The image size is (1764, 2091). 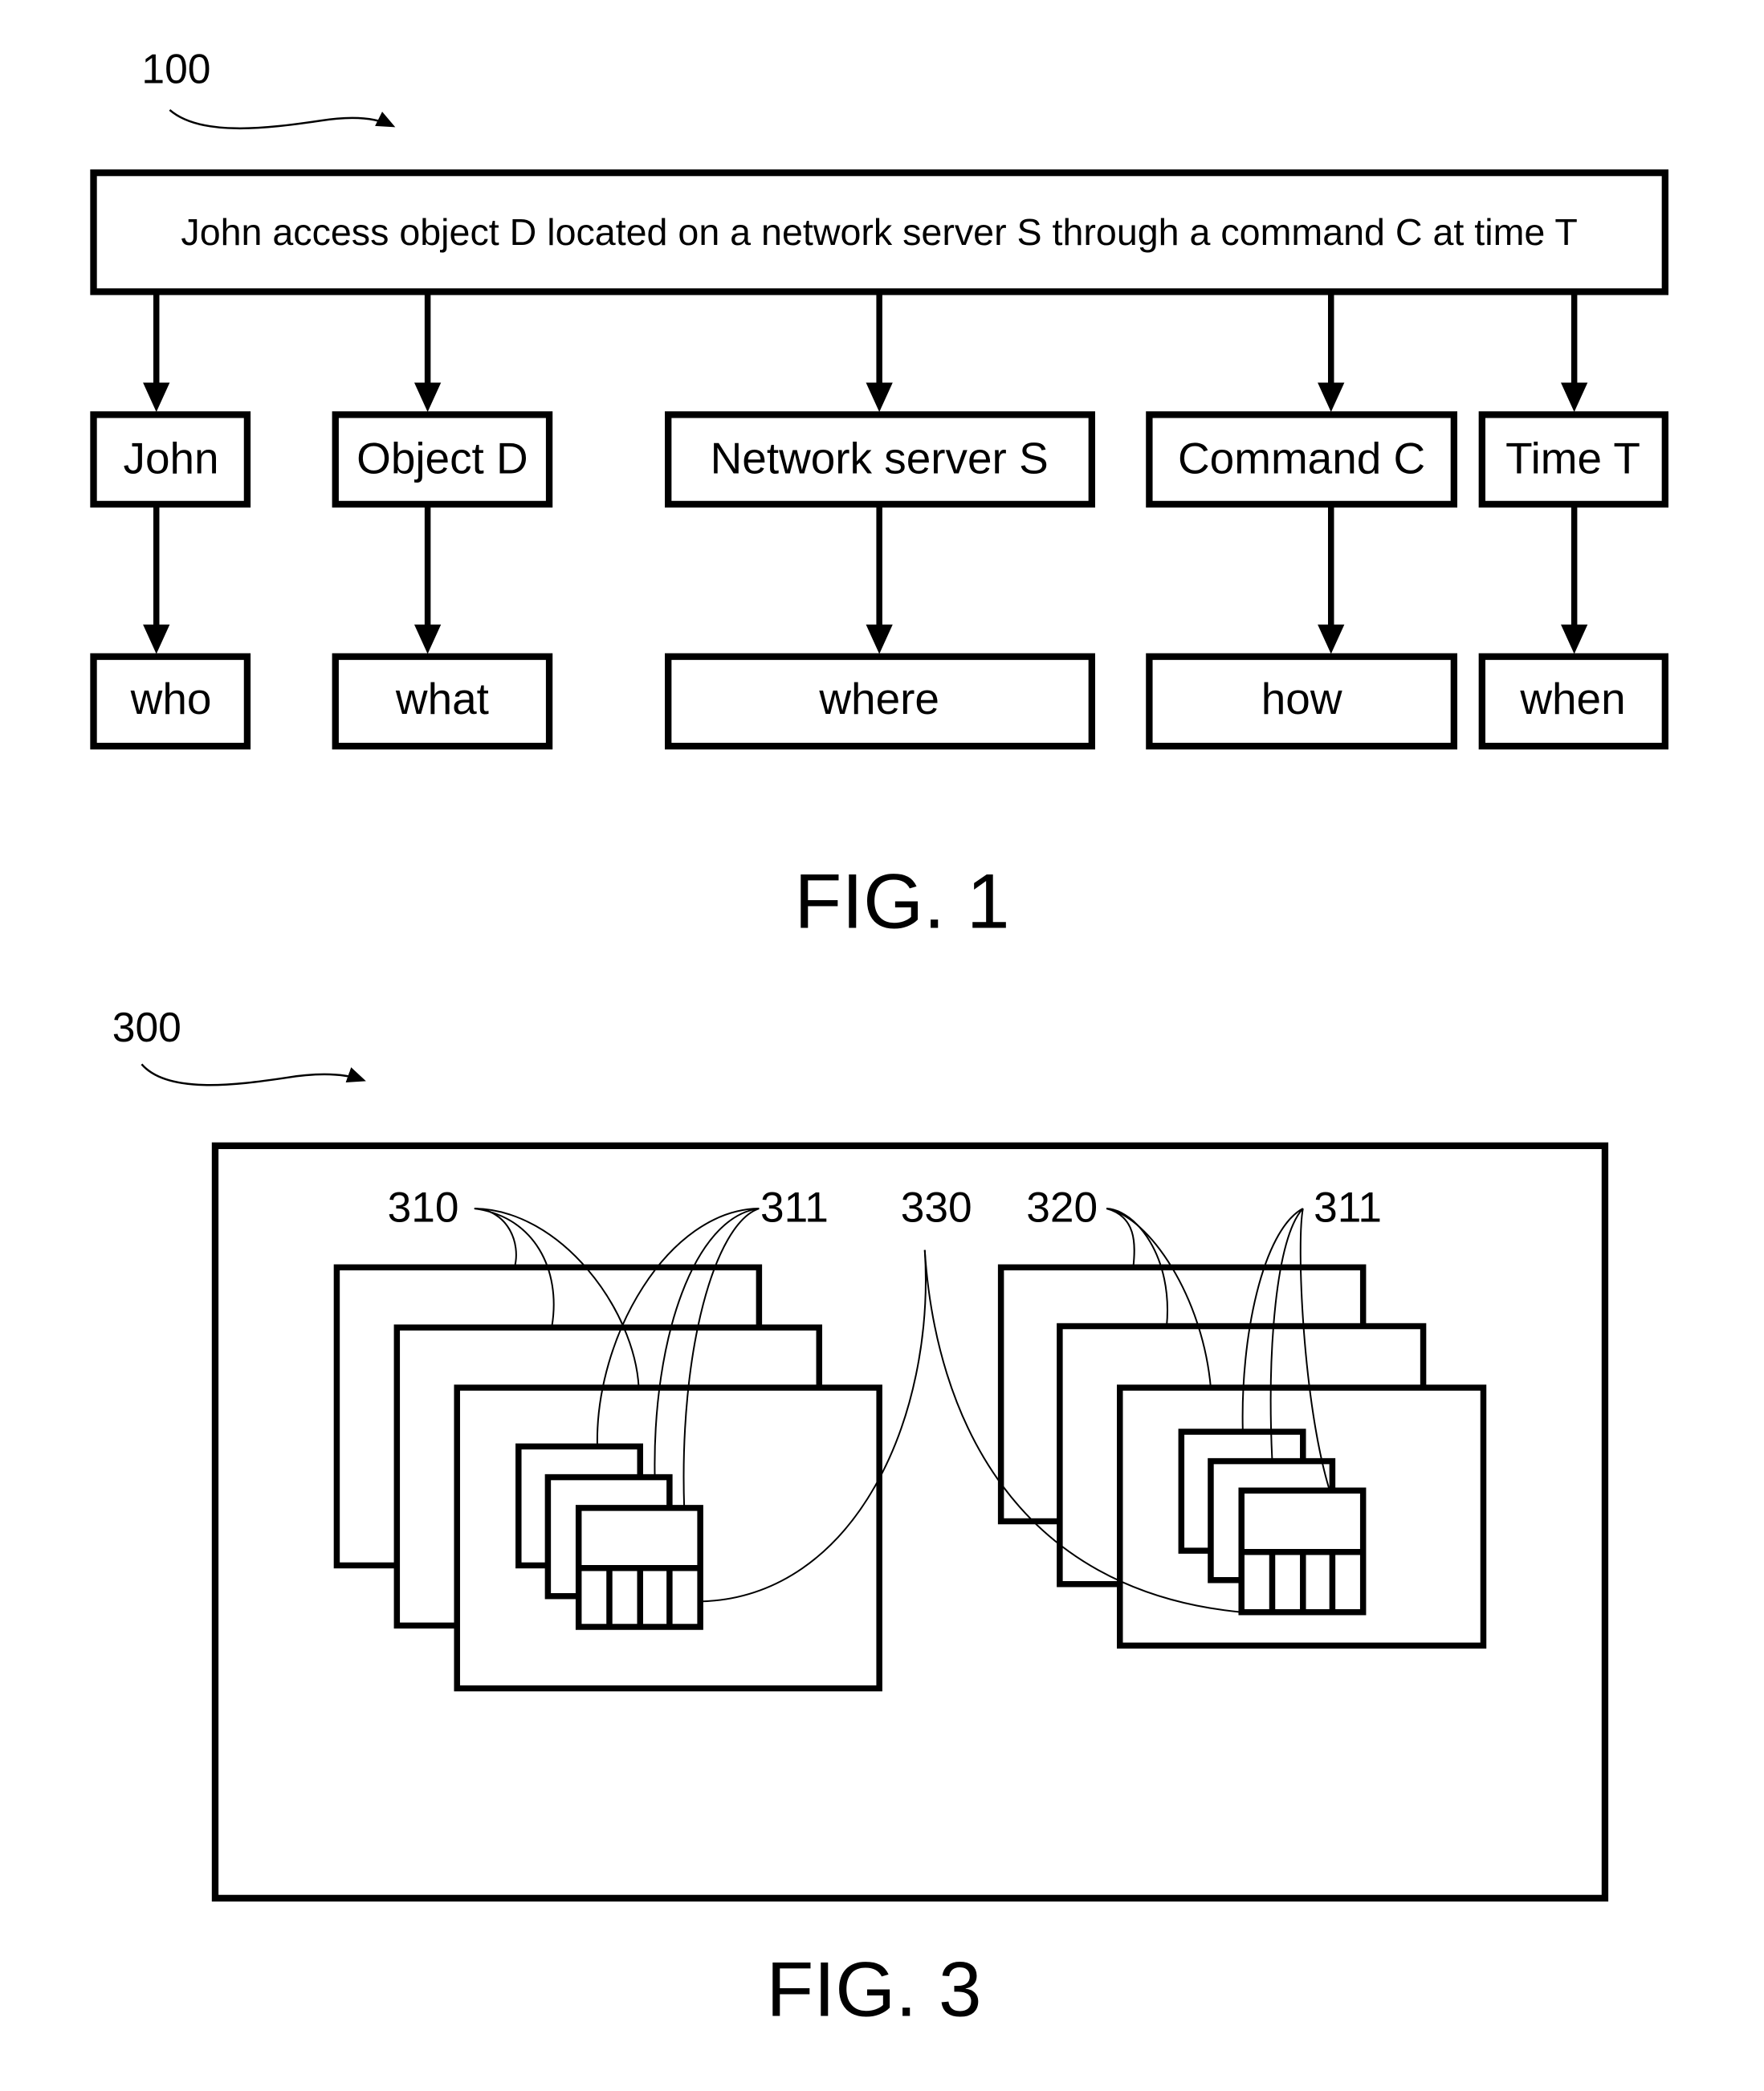 I want to click on entity-label: John, so click(x=171, y=459).